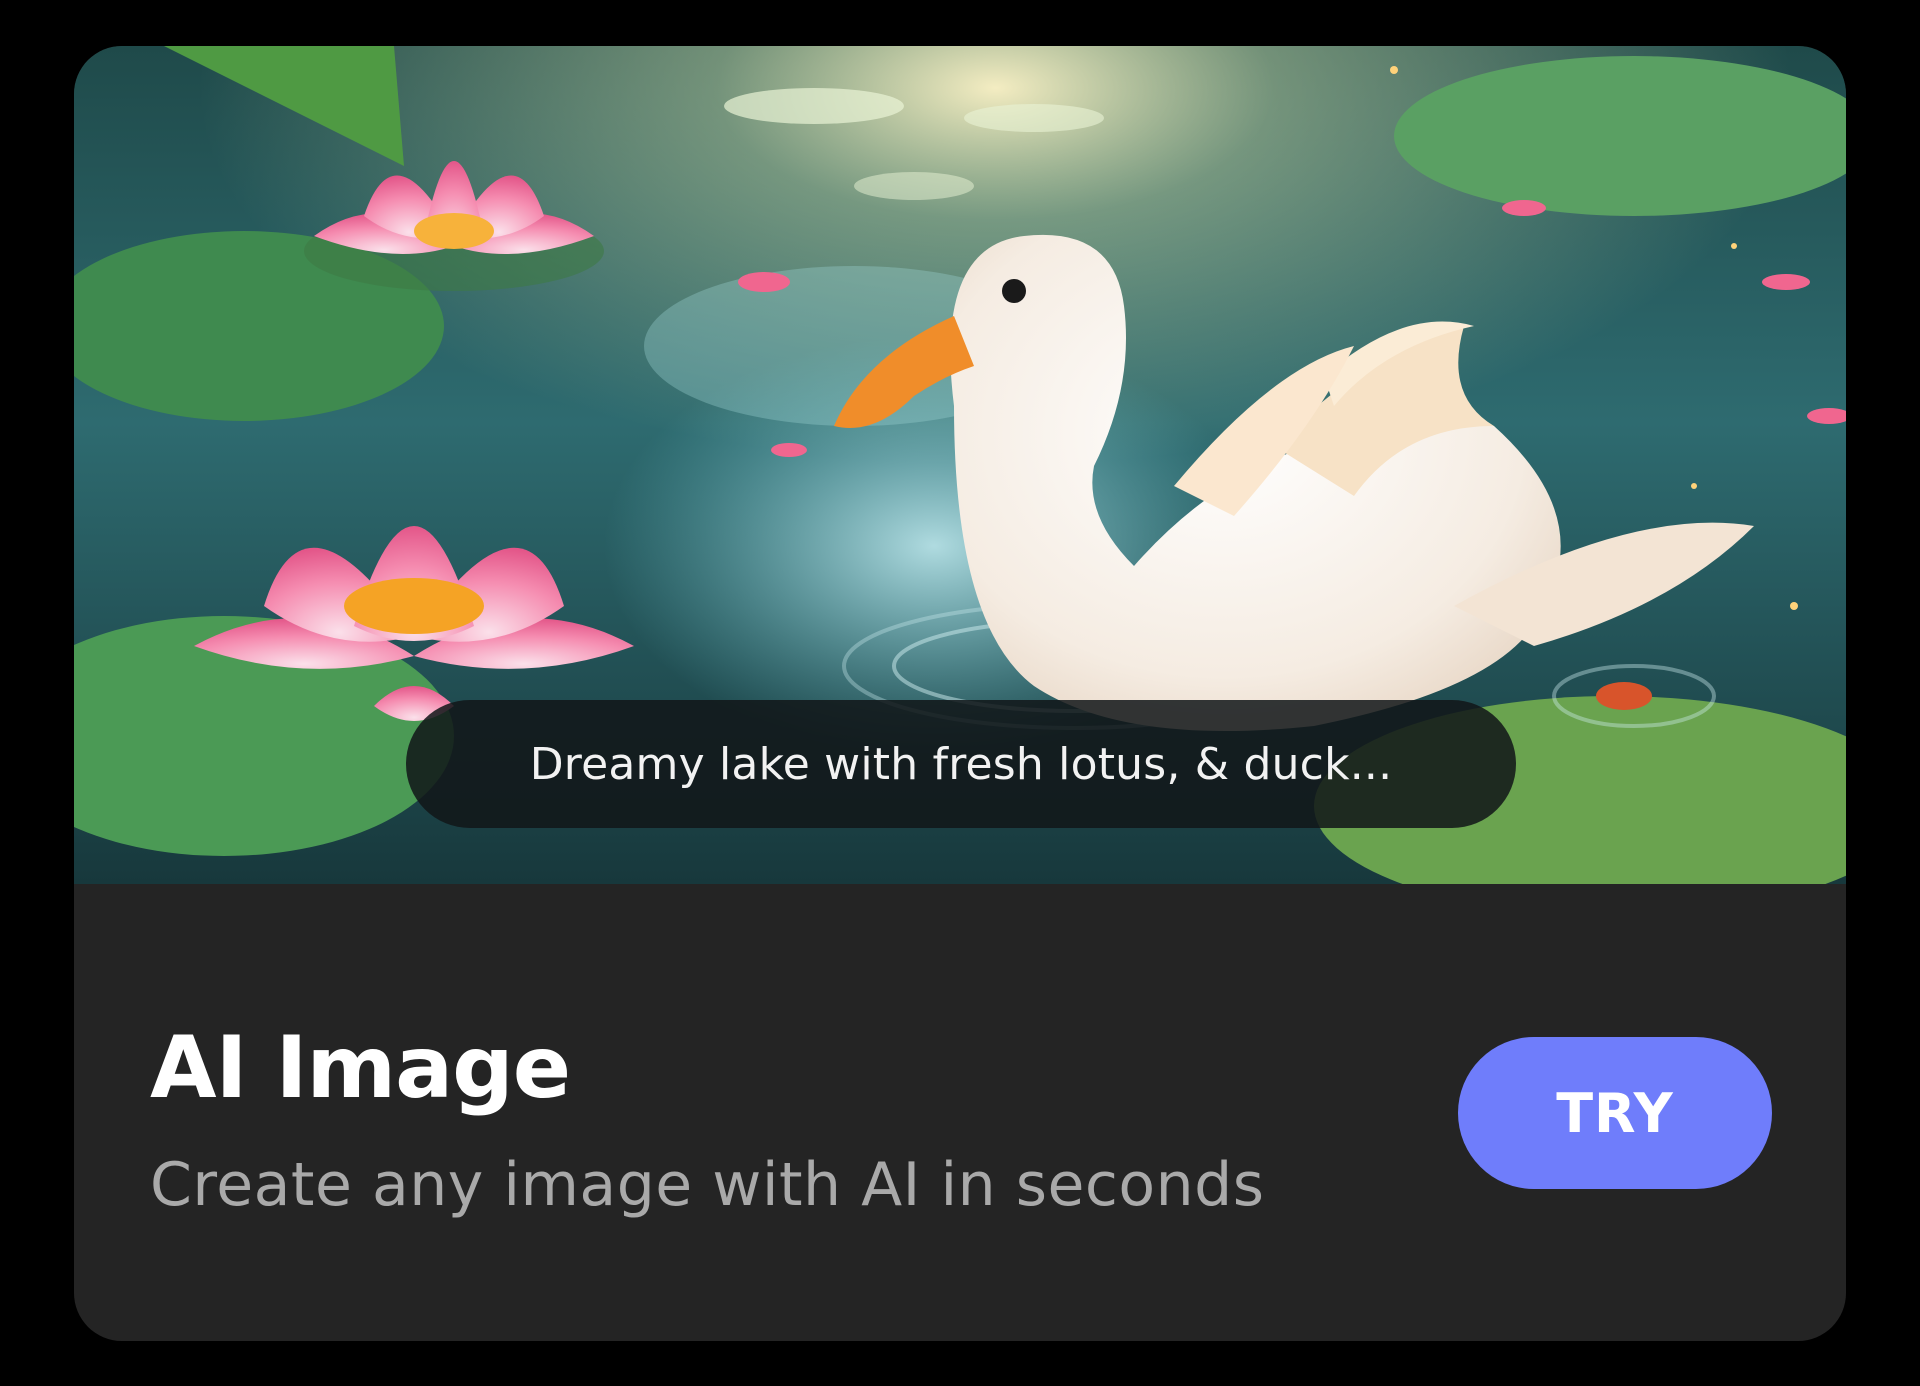  Describe the element at coordinates (360, 1068) in the screenshot. I see `card-title: AI Image` at that location.